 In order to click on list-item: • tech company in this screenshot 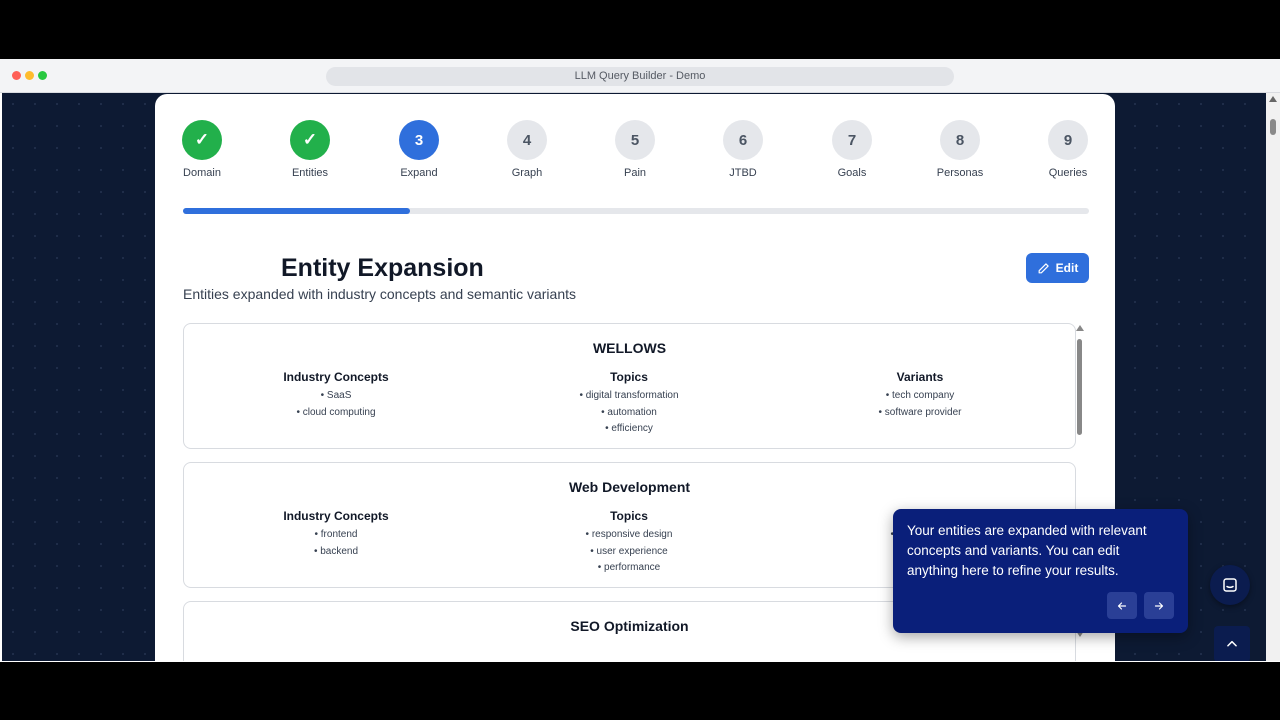, I will do `click(920, 395)`.